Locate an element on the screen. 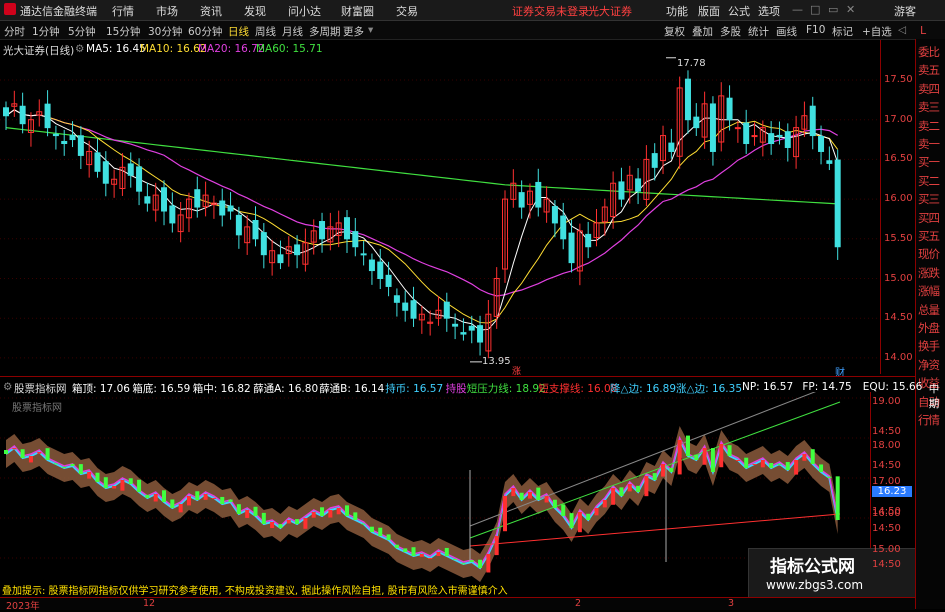 Image resolution: width=945 pixels, height=612 pixels. guest-label: 游客 is located at coordinates (905, 11).